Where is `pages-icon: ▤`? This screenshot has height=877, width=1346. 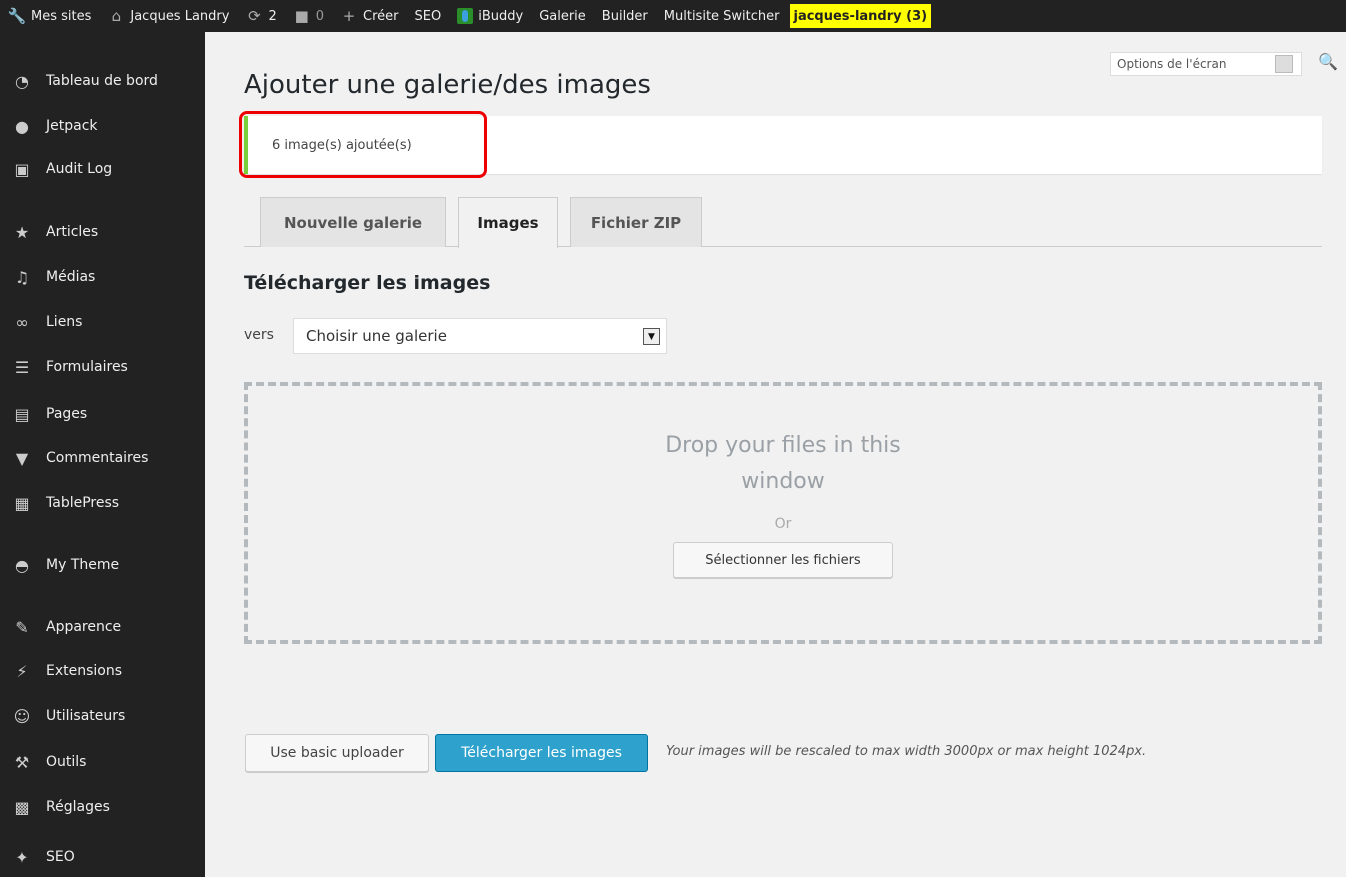
pages-icon: ▤ is located at coordinates (22, 414).